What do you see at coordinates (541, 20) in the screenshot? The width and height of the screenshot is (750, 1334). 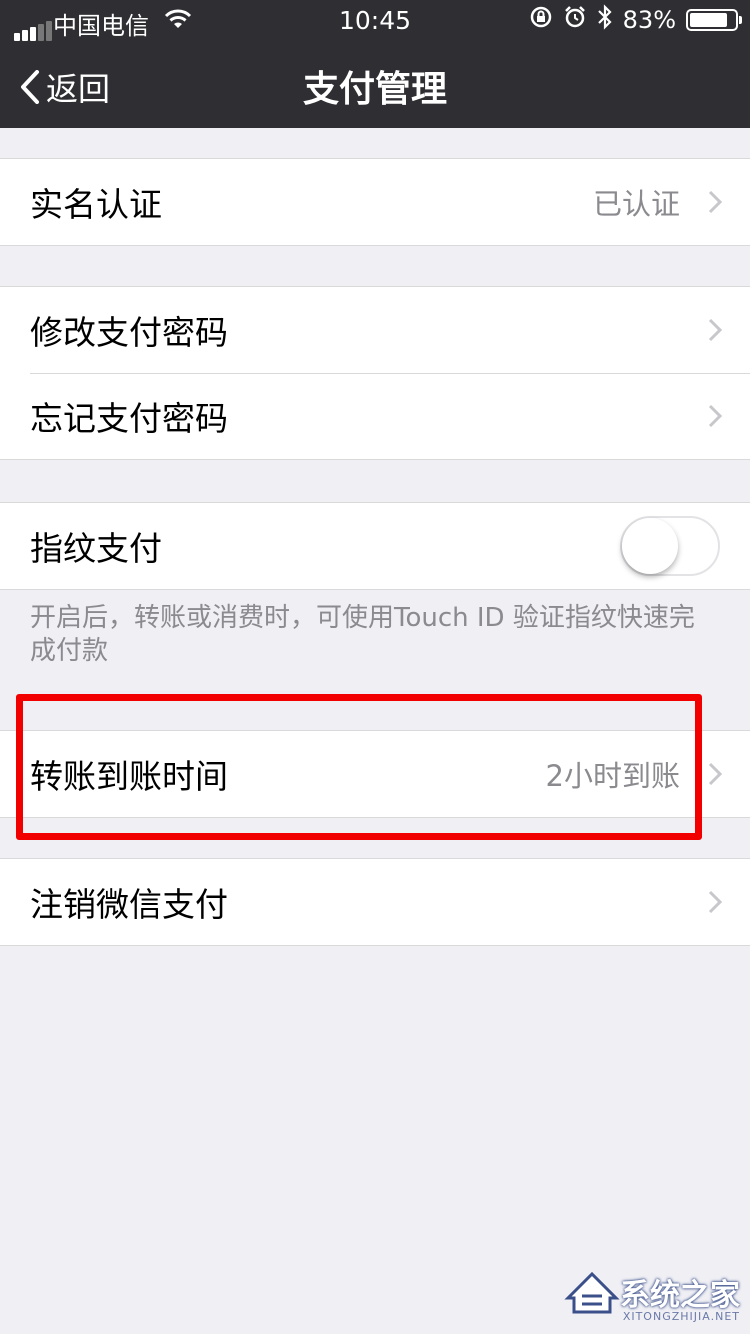 I see `rotation-lock-icon` at bounding box center [541, 20].